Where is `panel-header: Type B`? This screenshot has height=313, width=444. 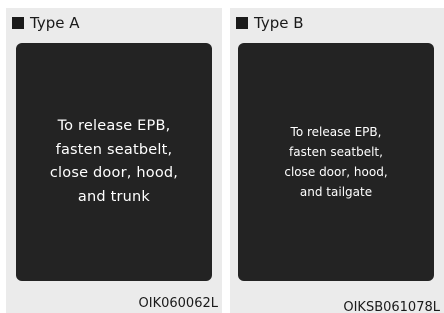 panel-header: Type B is located at coordinates (270, 23).